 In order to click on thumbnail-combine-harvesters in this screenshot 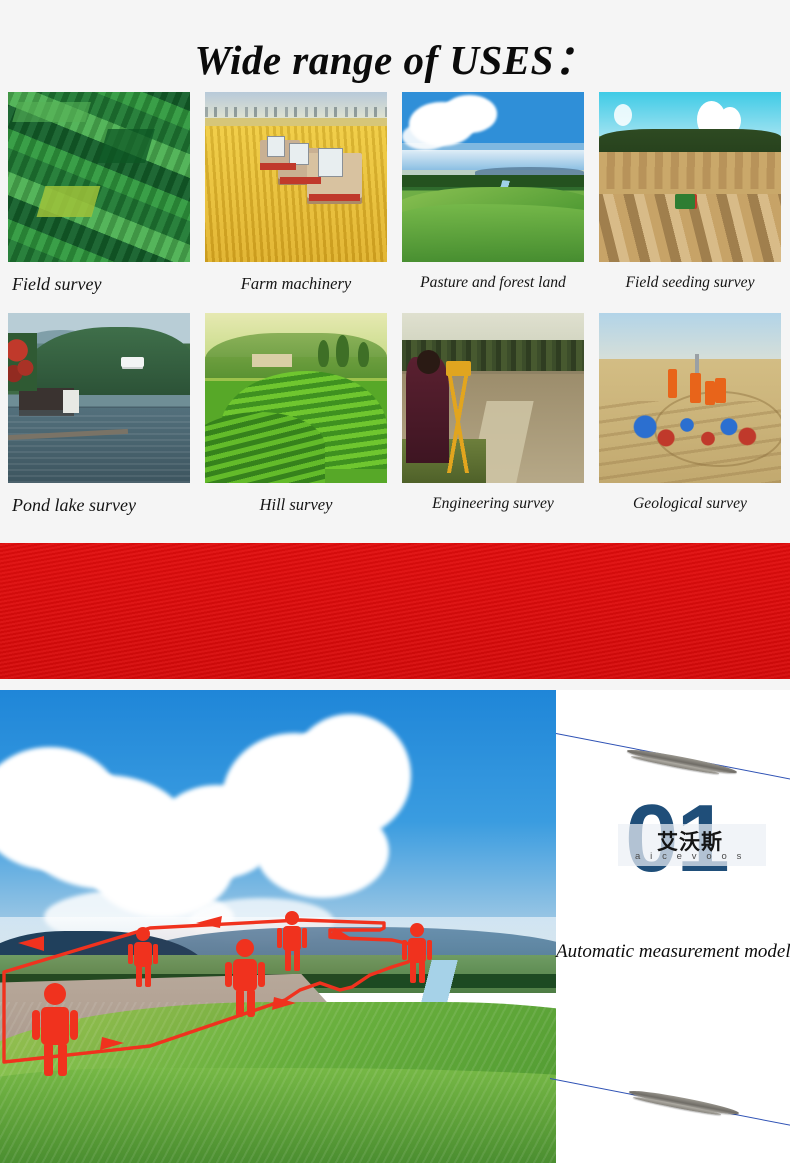, I will do `click(296, 177)`.